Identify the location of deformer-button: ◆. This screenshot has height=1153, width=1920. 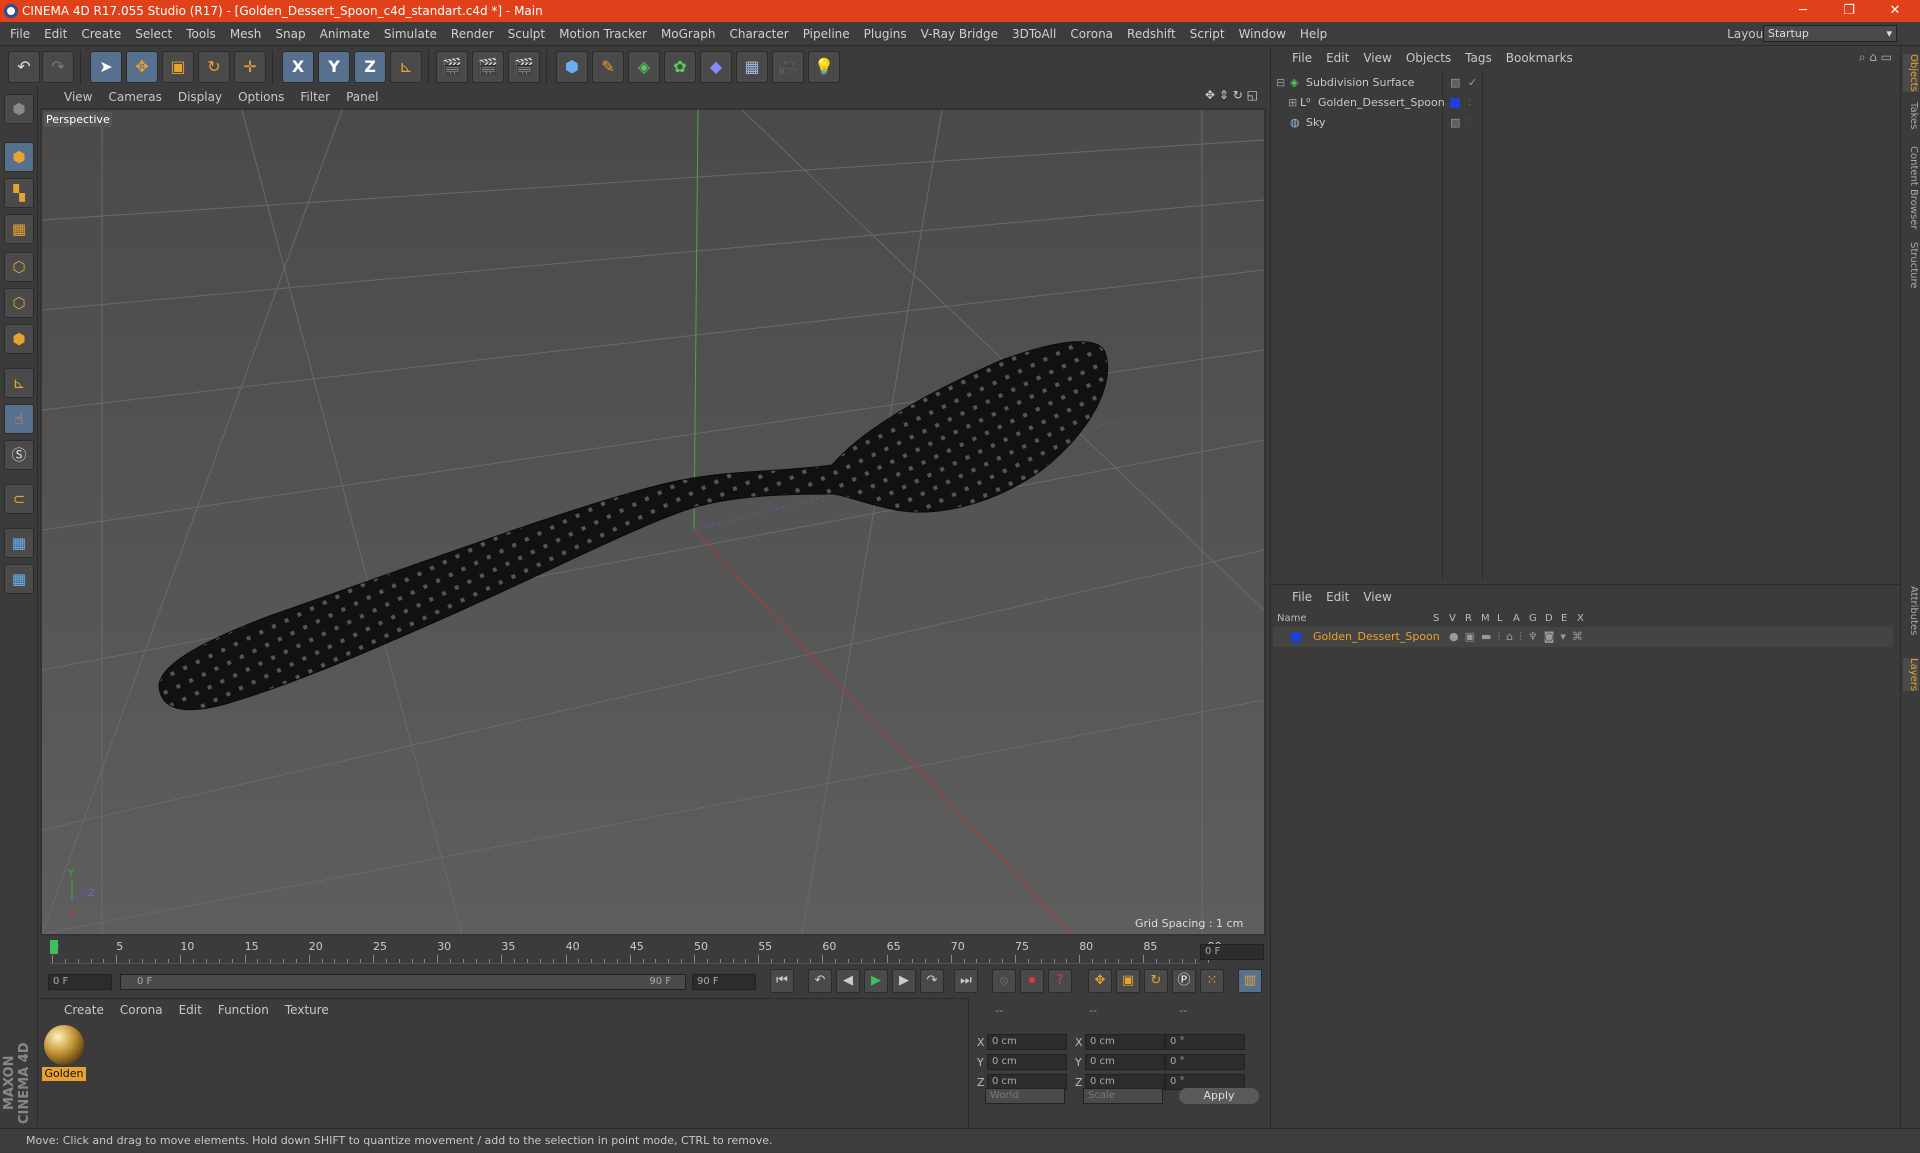
(716, 67).